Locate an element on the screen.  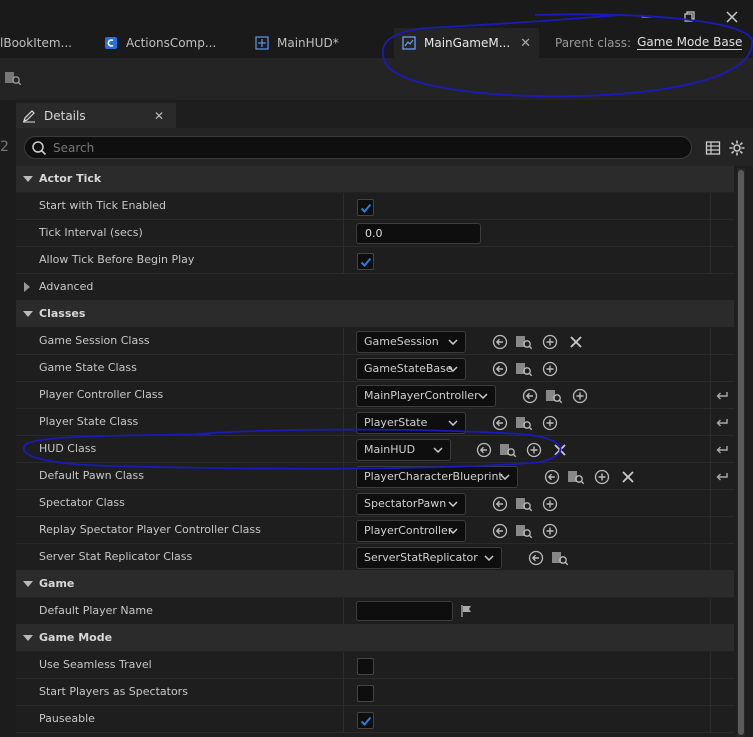
class-combo: MainPlayerController is located at coordinates (426, 396).